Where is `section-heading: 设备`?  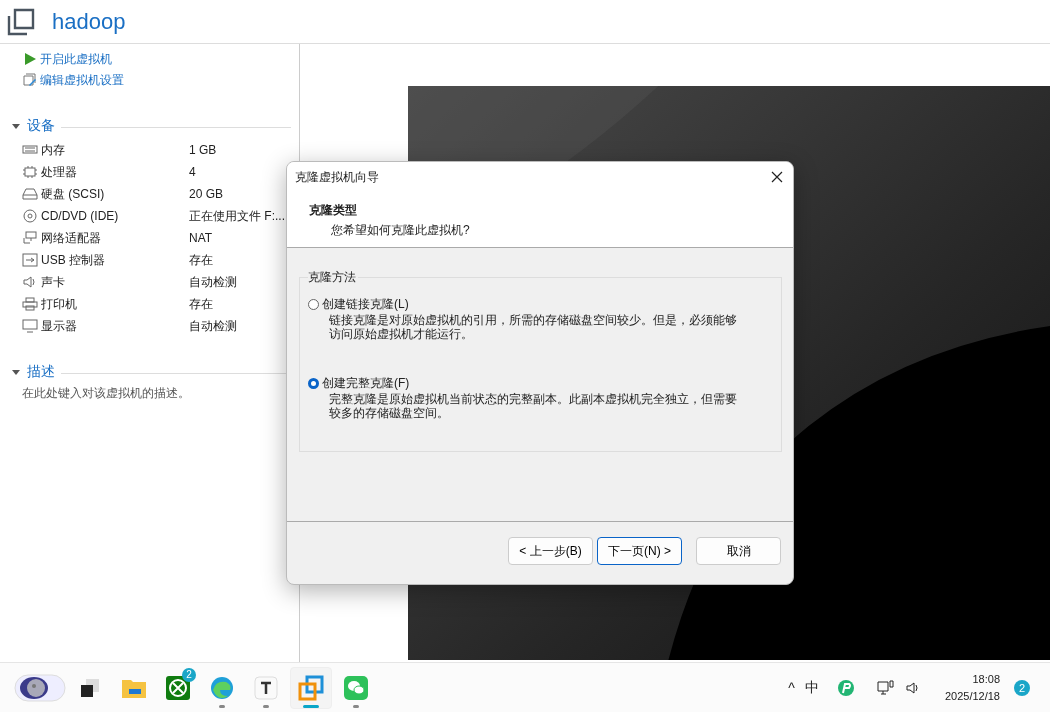
section-heading: 设备 is located at coordinates (41, 126).